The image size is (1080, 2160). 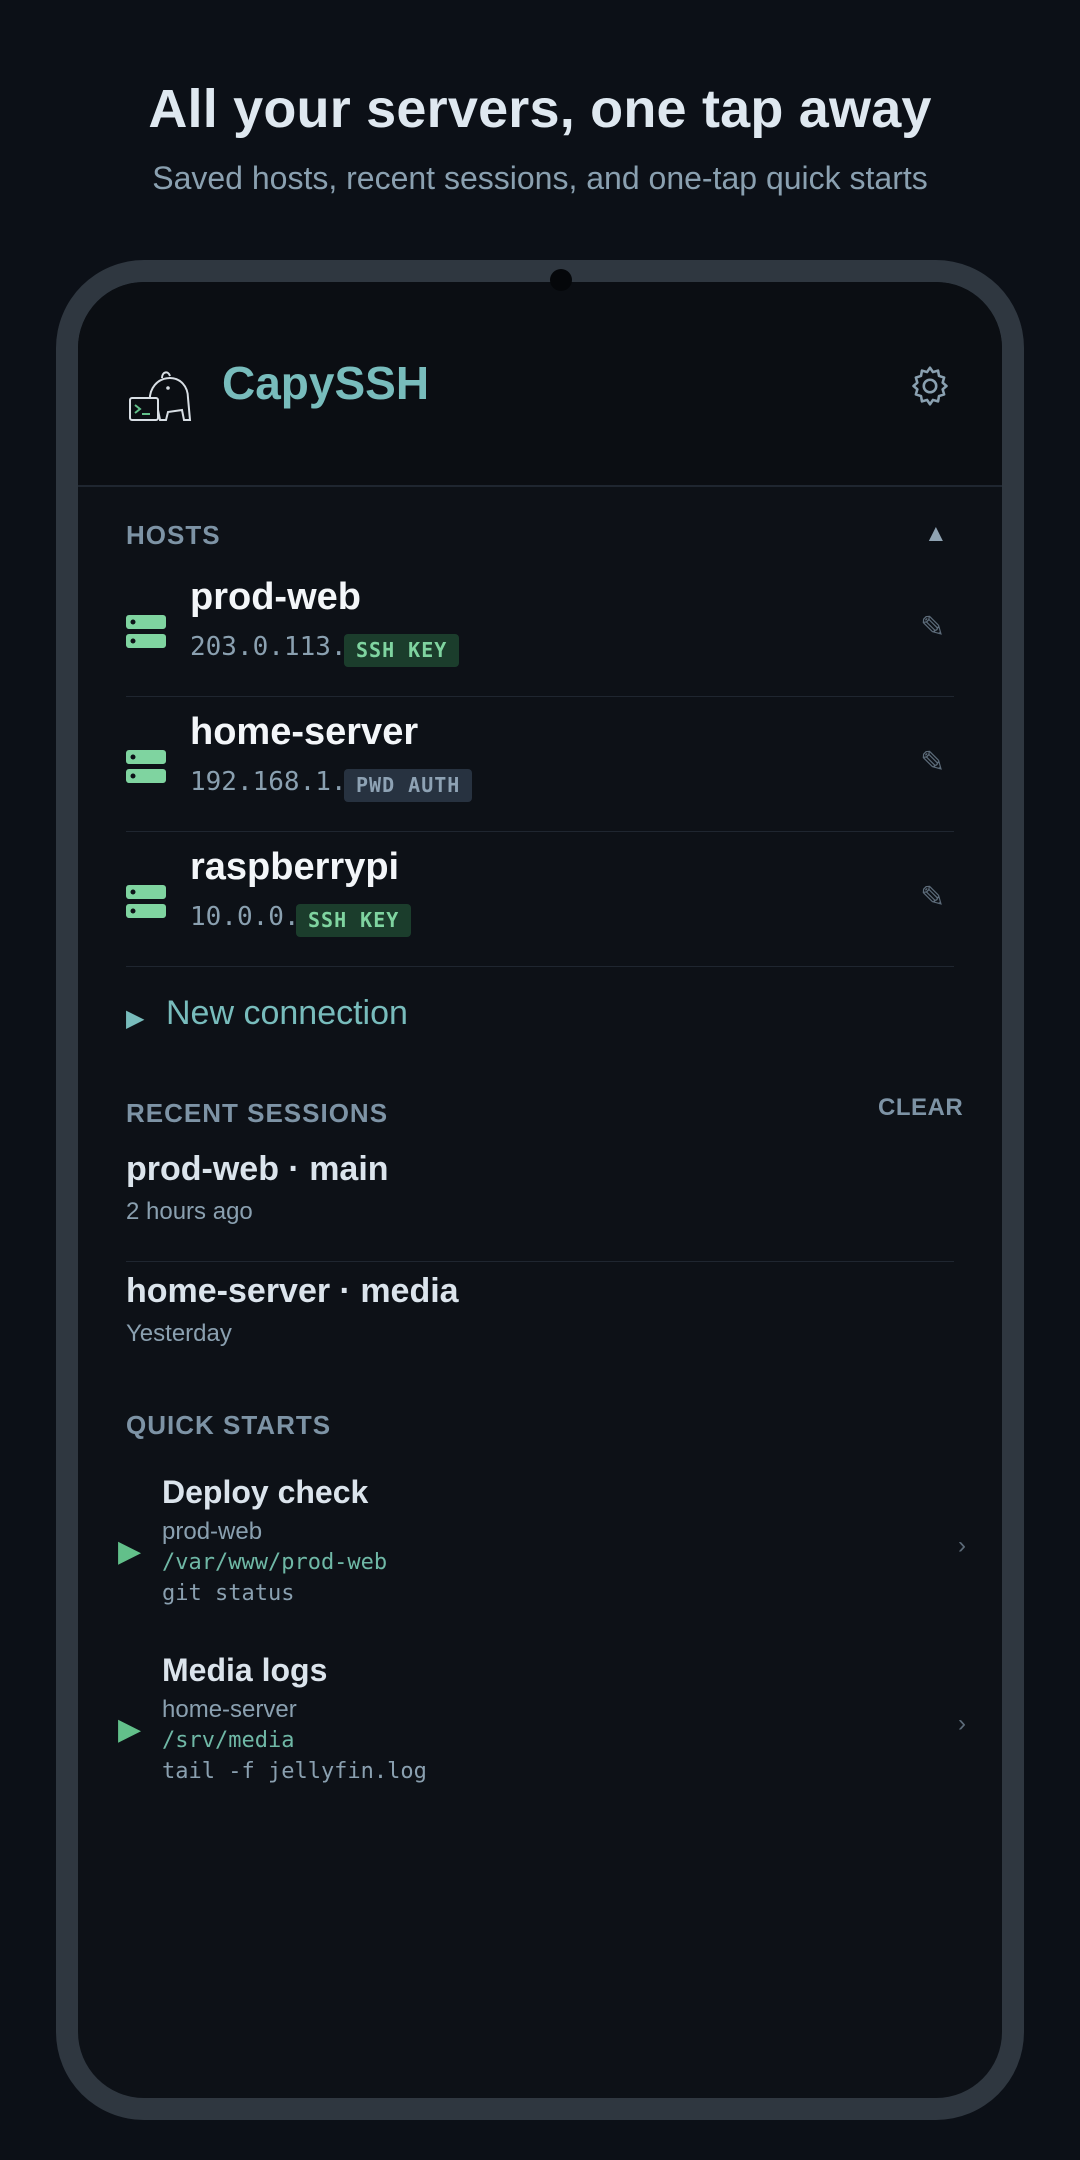 What do you see at coordinates (257, 1113) in the screenshot?
I see `recent-sessions-label: RECENT SESSIONS` at bounding box center [257, 1113].